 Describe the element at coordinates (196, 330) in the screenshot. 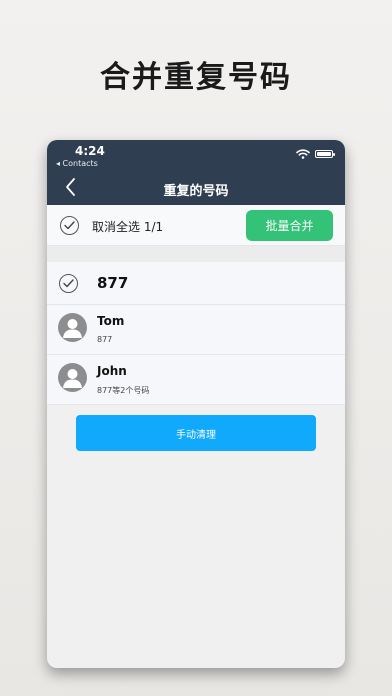

I see `contact-row: Tom 877` at that location.